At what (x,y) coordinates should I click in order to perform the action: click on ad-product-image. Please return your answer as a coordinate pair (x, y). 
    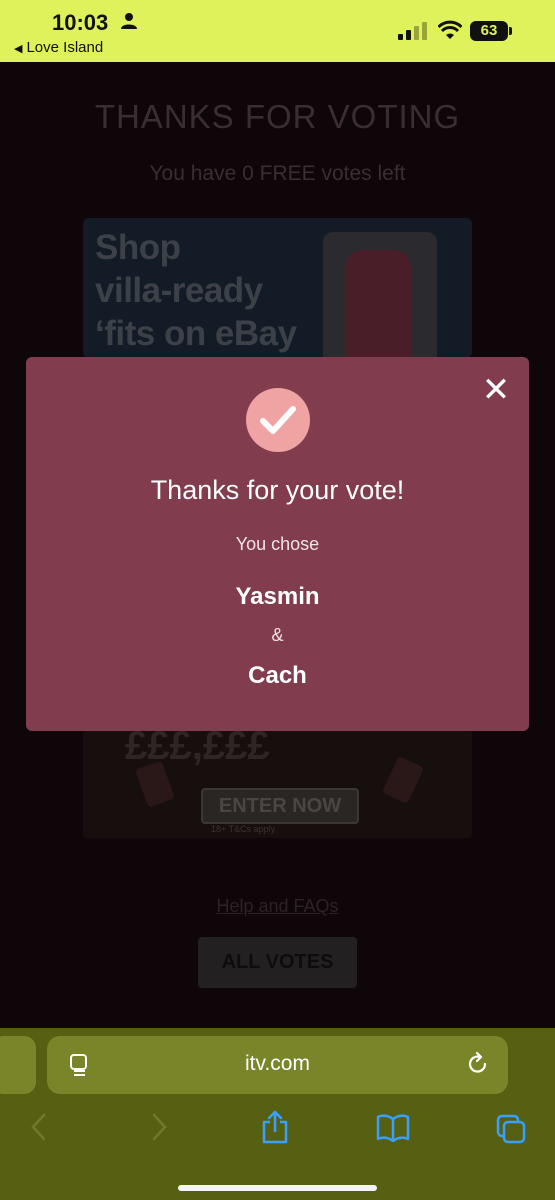
    Looking at the image, I should click on (380, 295).